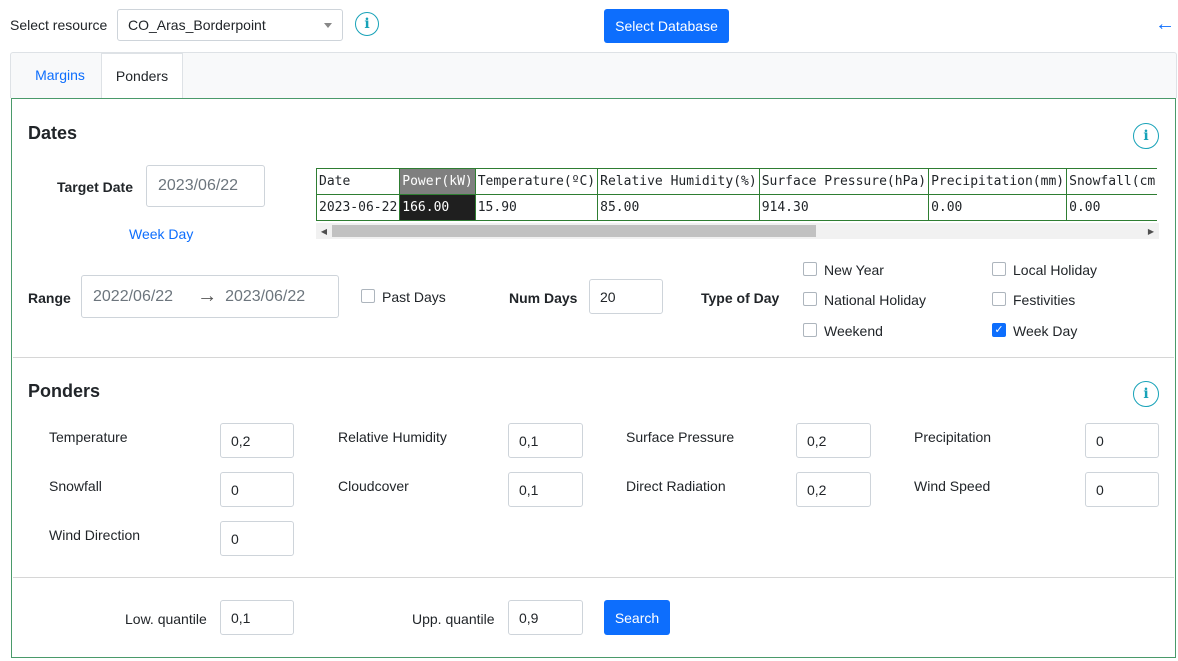  What do you see at coordinates (64, 391) in the screenshot?
I see `ponders-title: Ponders` at bounding box center [64, 391].